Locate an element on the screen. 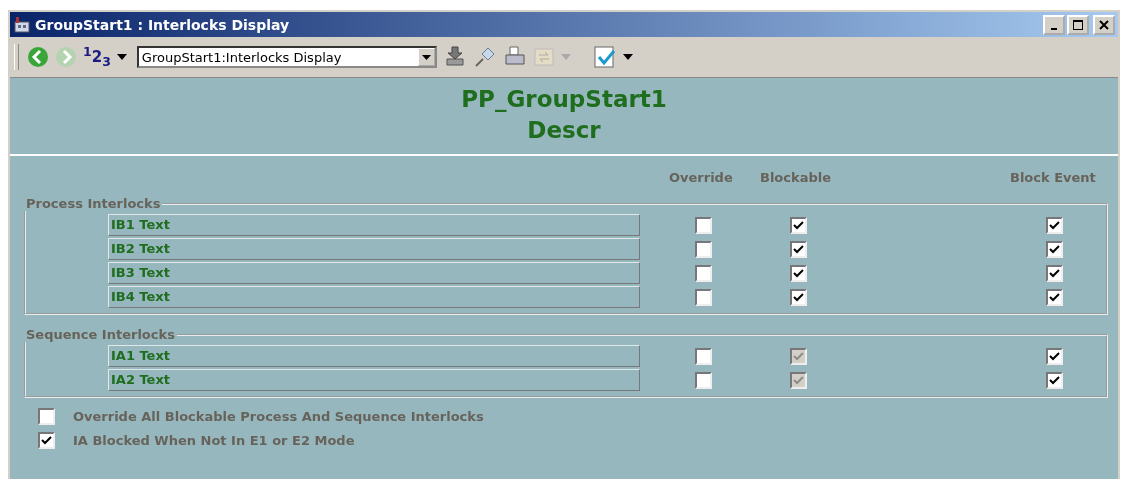 The width and height of the screenshot is (1126, 481). close-icon is located at coordinates (1104, 24).